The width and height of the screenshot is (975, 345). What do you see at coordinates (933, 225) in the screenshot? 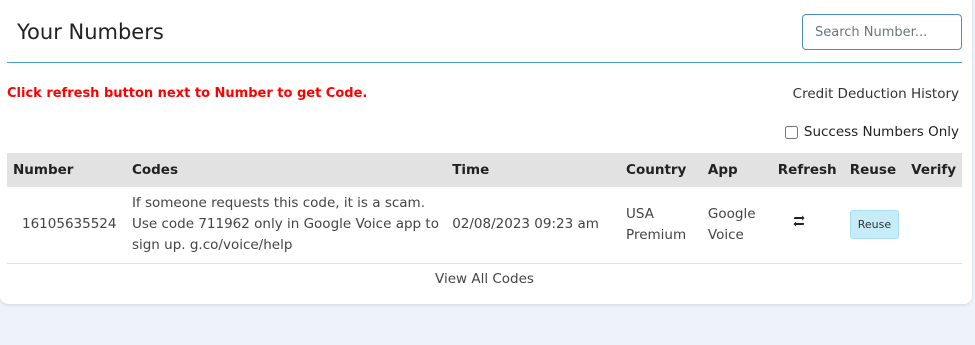
I see `cell-verify` at bounding box center [933, 225].